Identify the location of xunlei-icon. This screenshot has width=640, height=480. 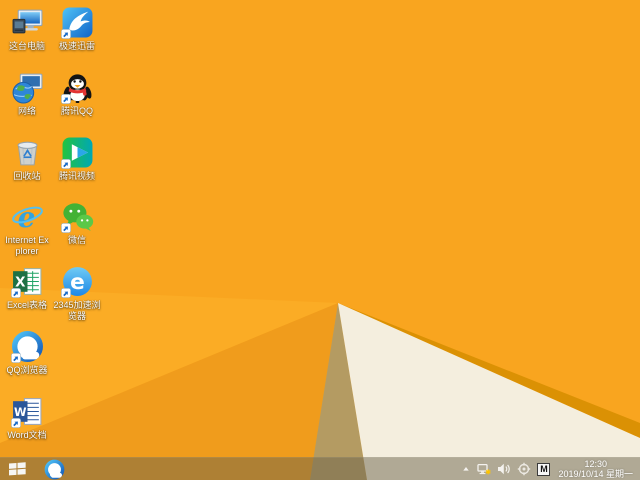
(77, 22).